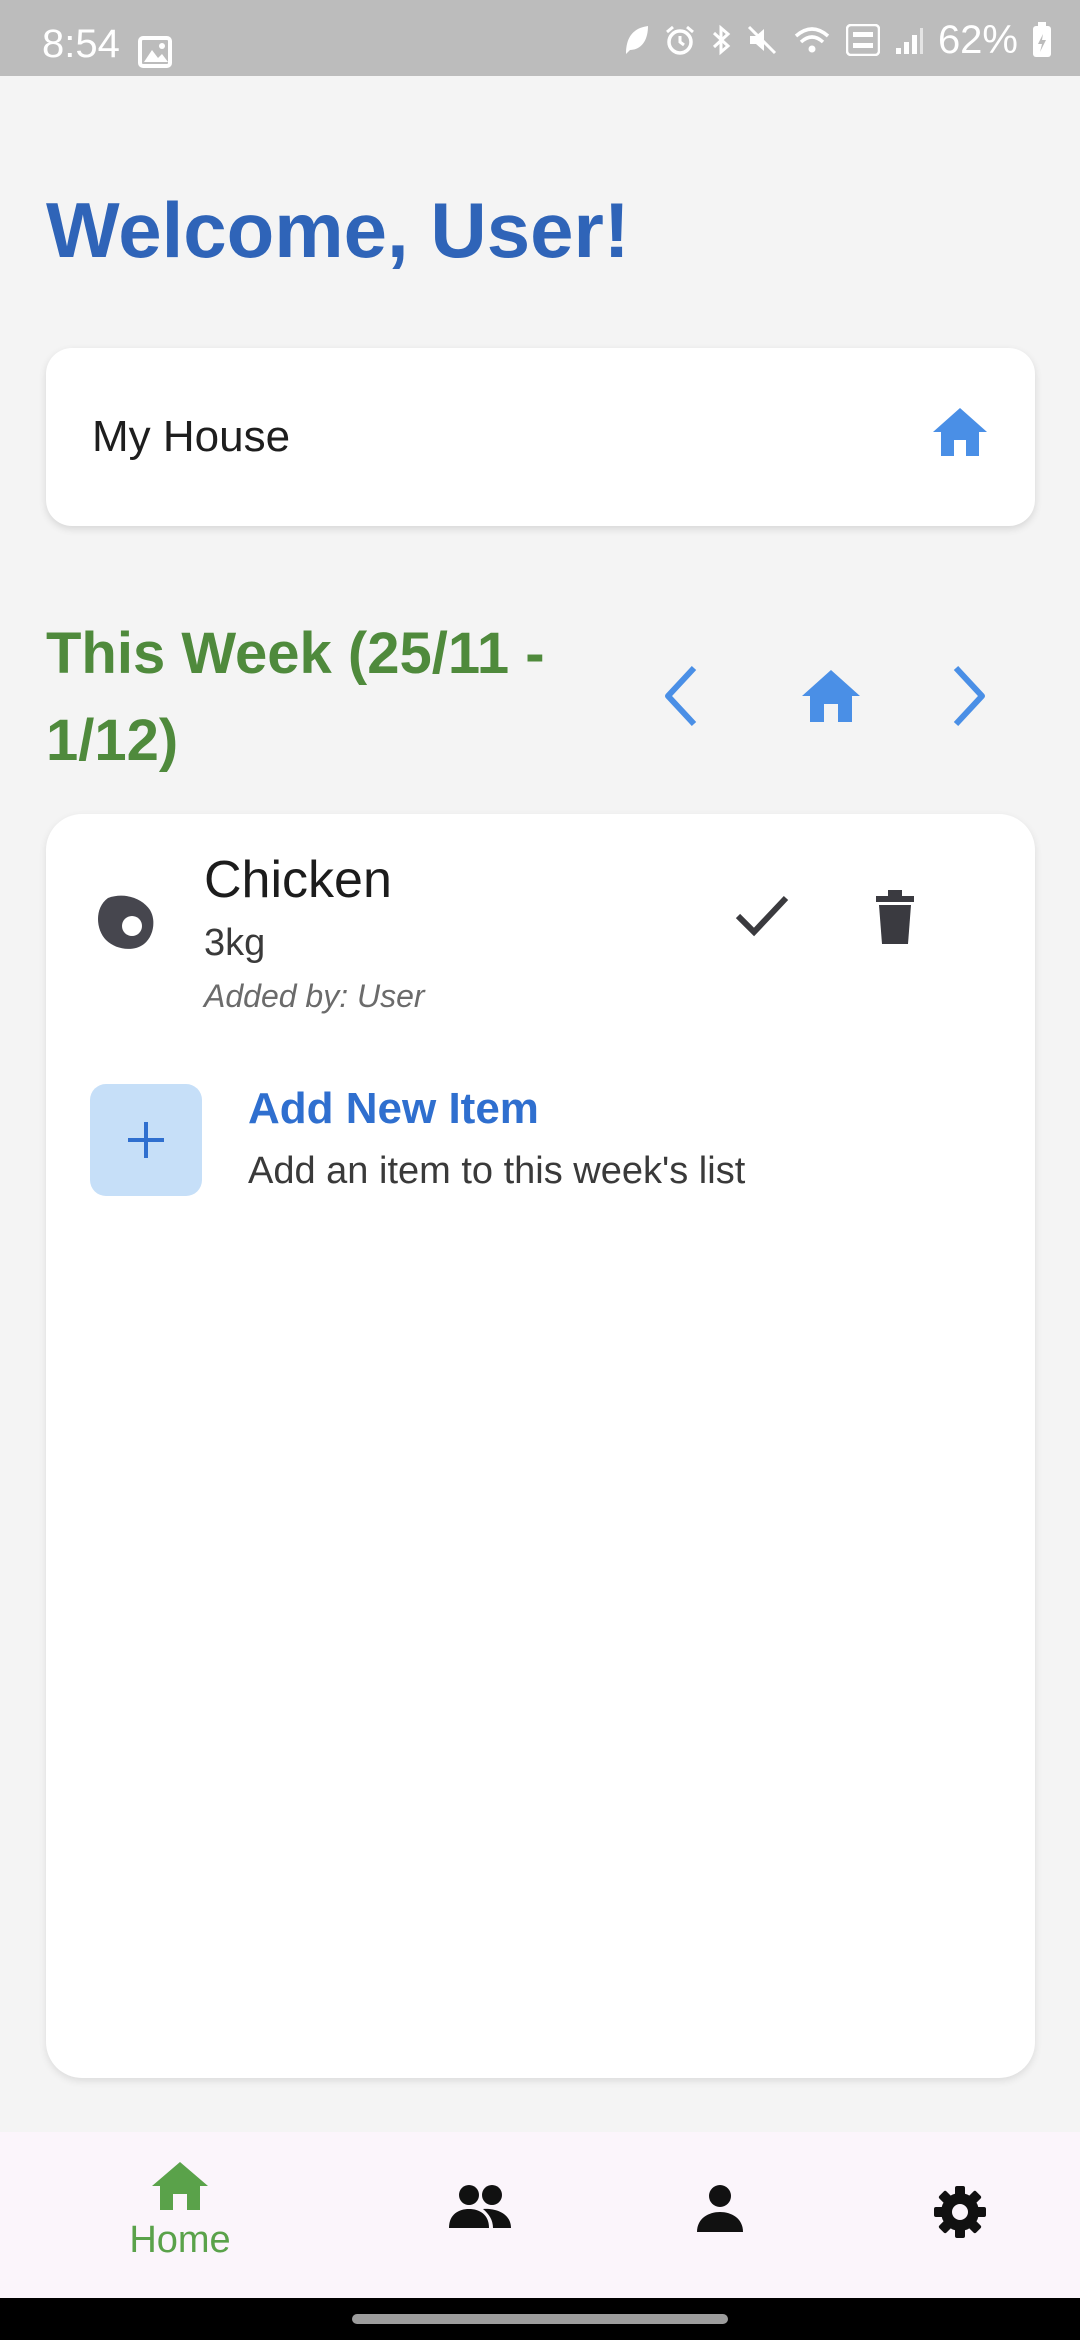 Image resolution: width=1080 pixels, height=2340 pixels. Describe the element at coordinates (81, 44) in the screenshot. I see `status-time: 8:54` at that location.